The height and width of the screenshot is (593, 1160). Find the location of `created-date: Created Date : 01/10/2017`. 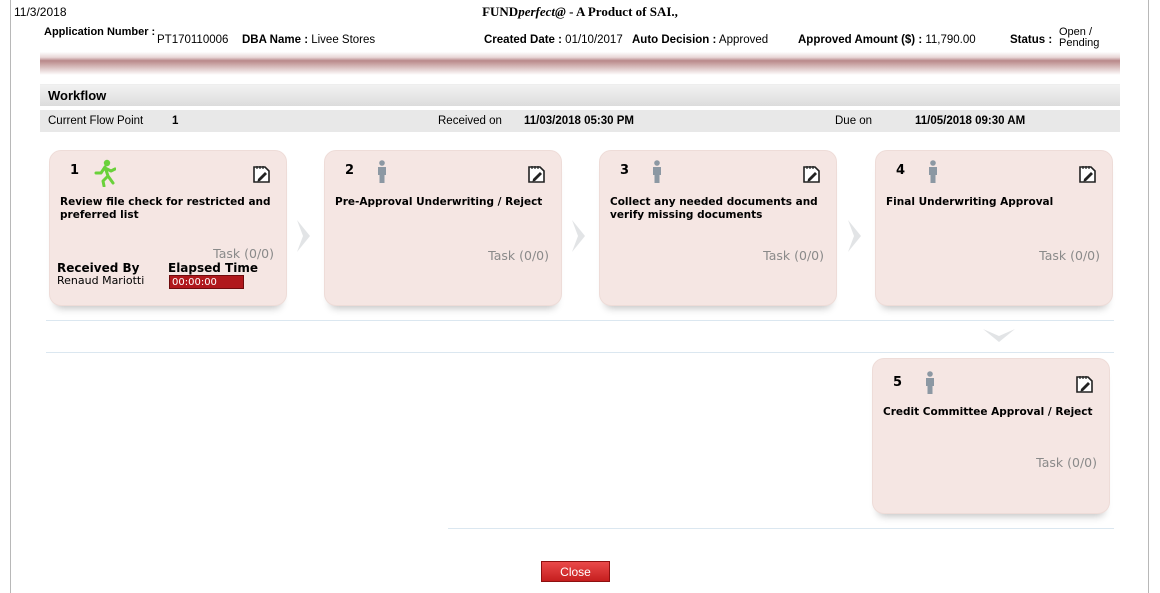

created-date: Created Date : 01/10/2017 is located at coordinates (553, 40).